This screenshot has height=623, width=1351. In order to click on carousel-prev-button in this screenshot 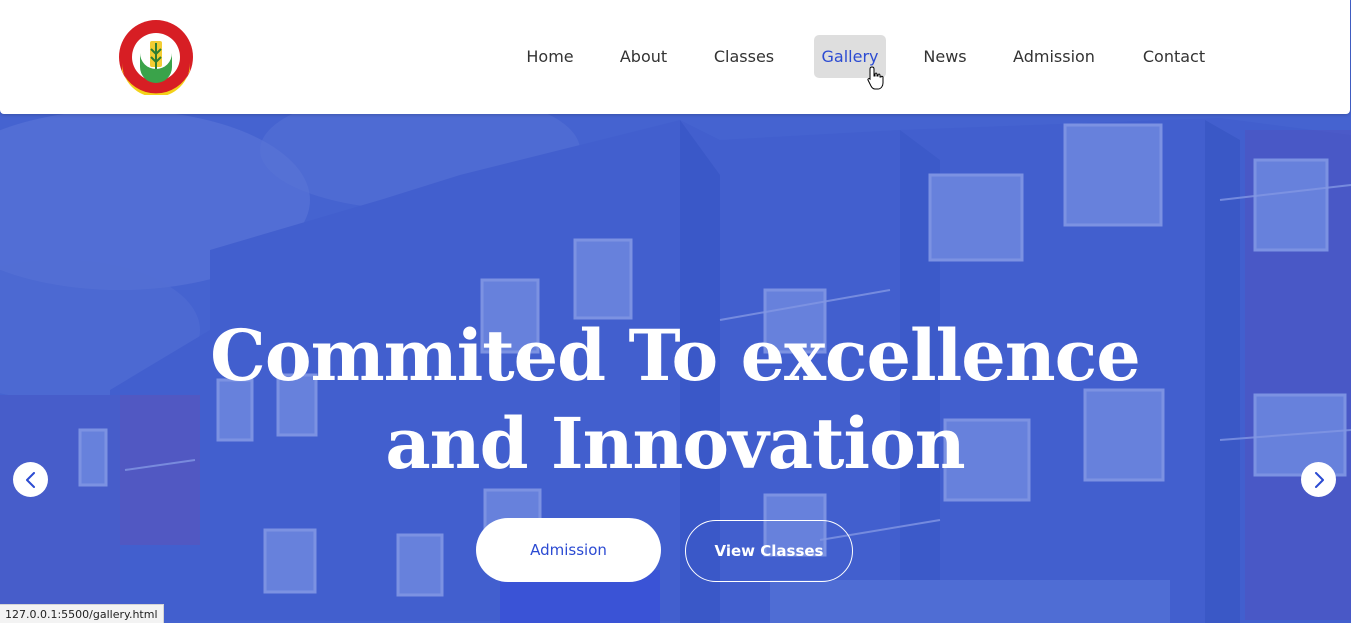, I will do `click(30, 479)`.